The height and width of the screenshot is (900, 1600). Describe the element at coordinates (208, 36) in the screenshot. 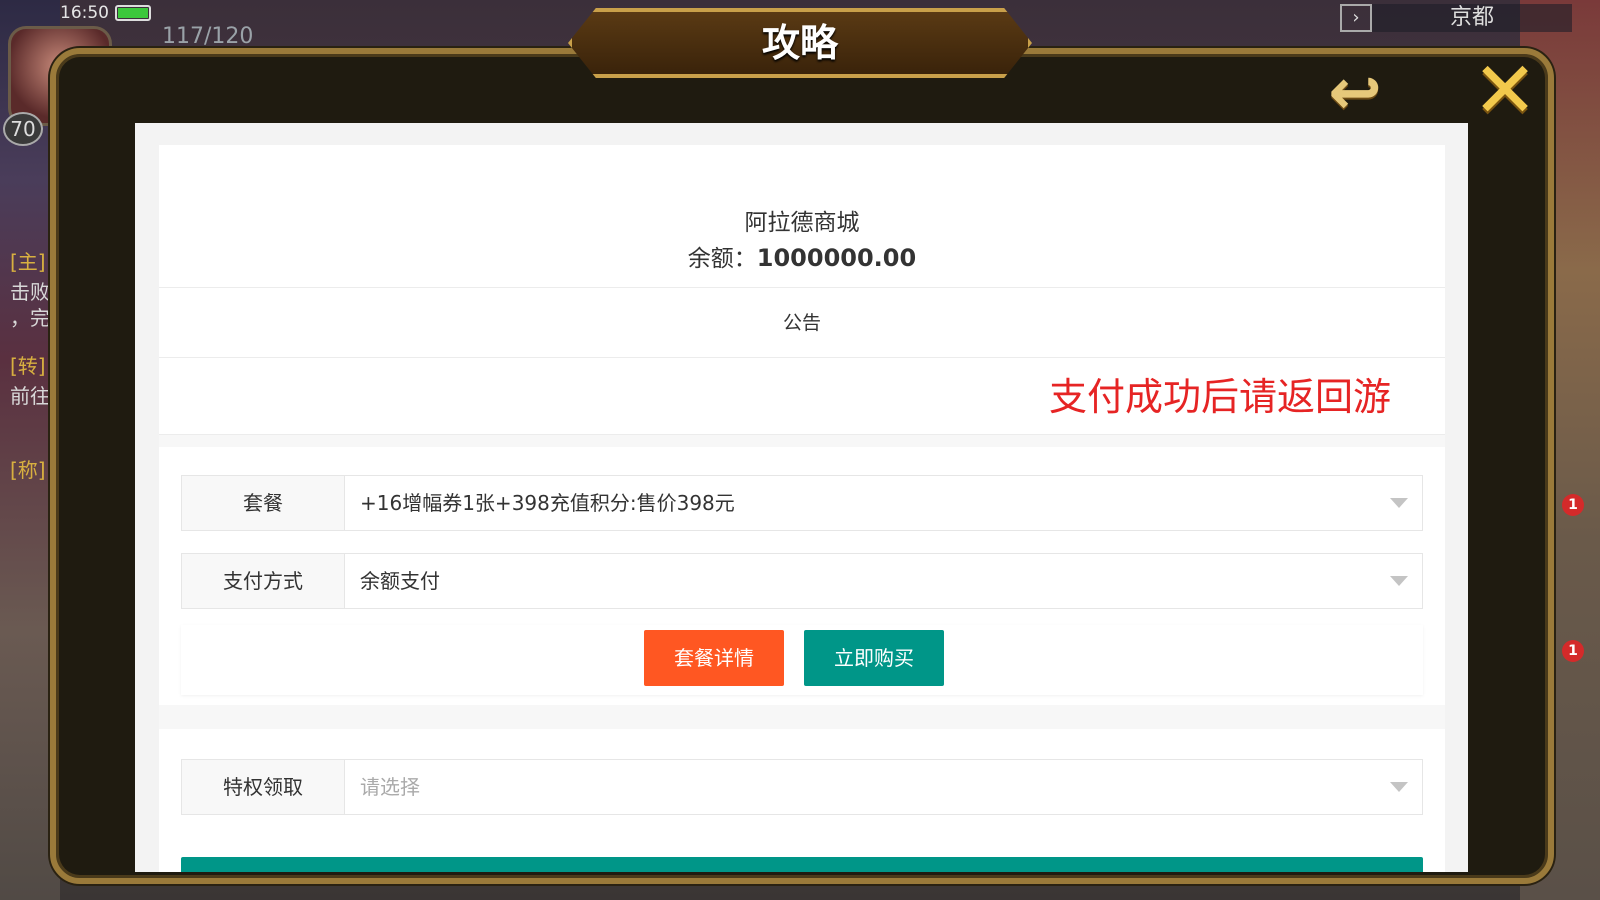

I see `energy-counter: 117/120` at that location.